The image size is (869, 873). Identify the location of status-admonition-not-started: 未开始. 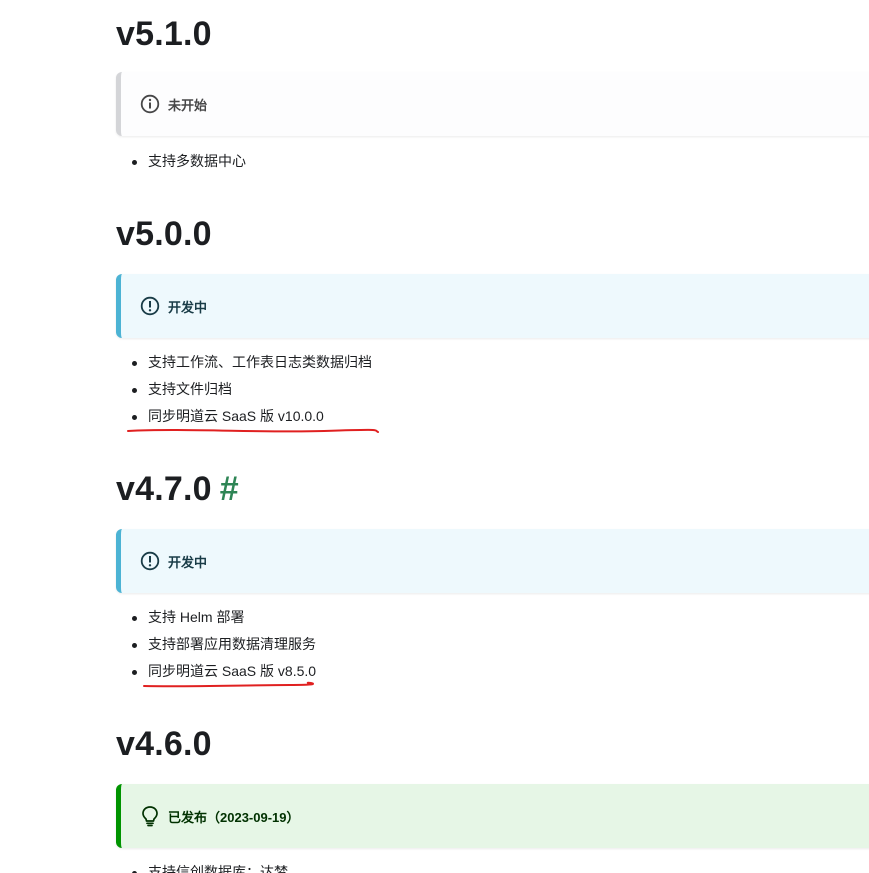
(492, 104).